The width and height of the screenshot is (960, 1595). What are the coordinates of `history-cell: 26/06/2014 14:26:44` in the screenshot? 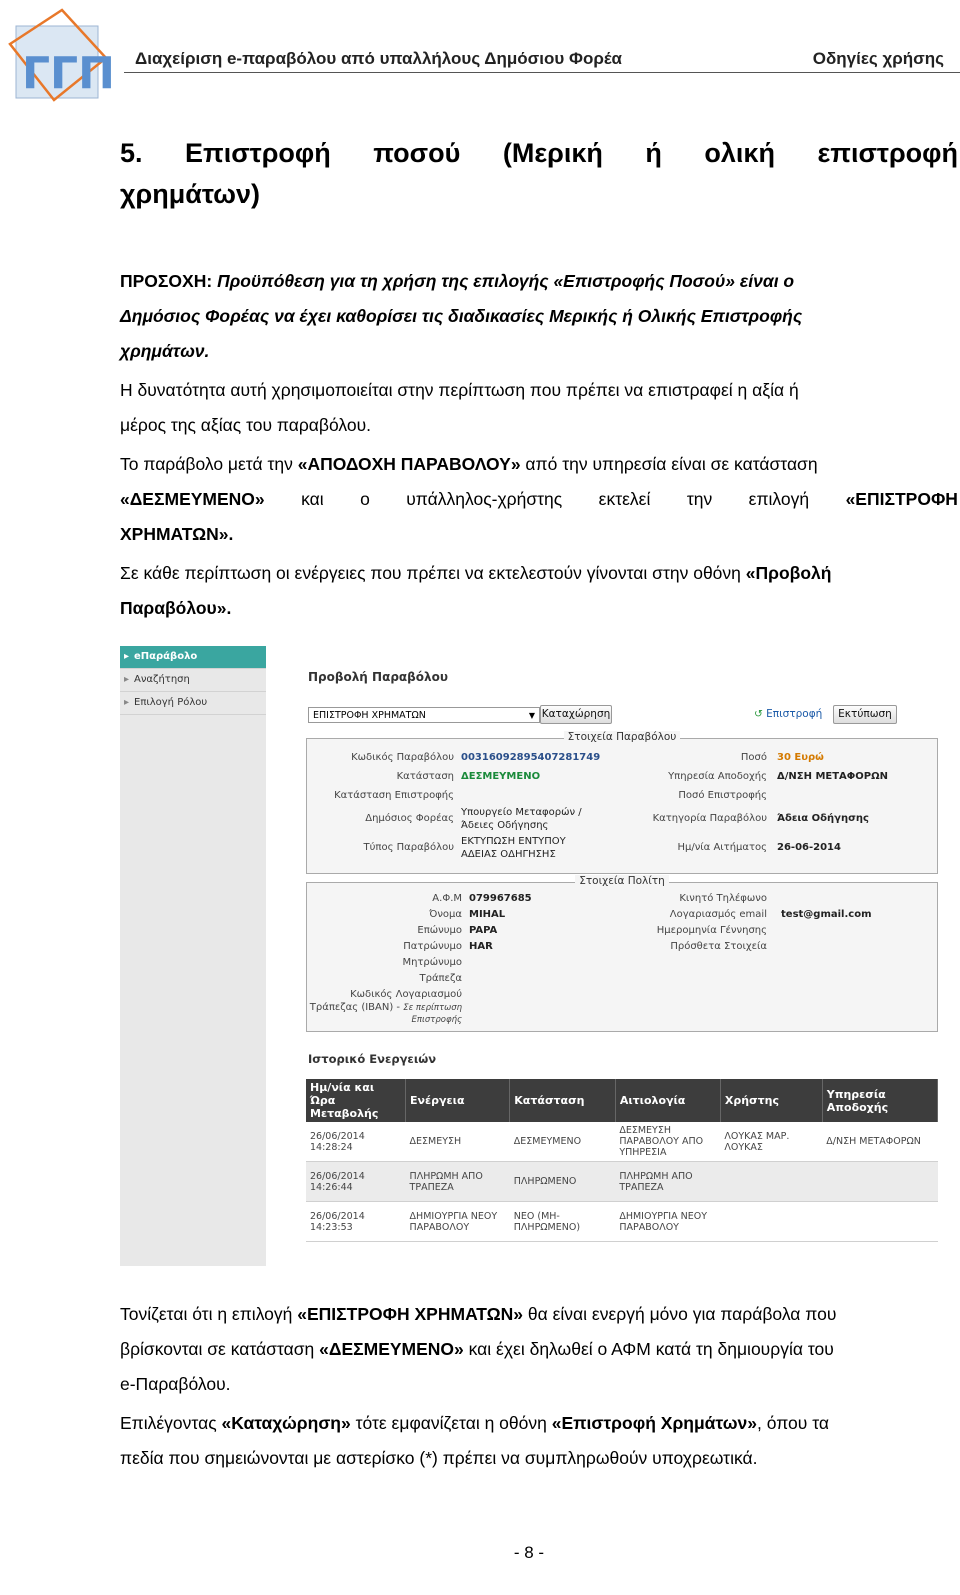 It's located at (356, 1181).